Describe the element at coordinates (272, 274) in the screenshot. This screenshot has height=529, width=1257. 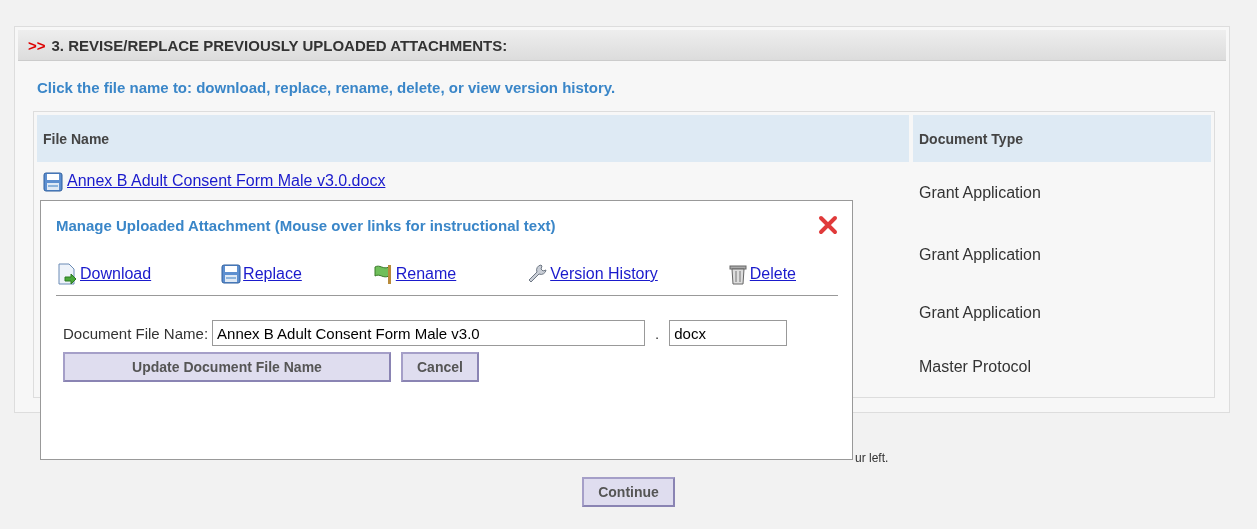
I see `action-link: Replace` at that location.